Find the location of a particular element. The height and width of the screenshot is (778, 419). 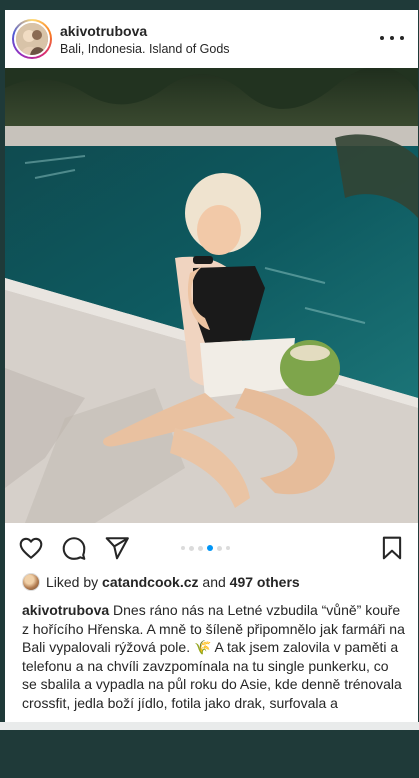

story-ring is located at coordinates (32, 39).